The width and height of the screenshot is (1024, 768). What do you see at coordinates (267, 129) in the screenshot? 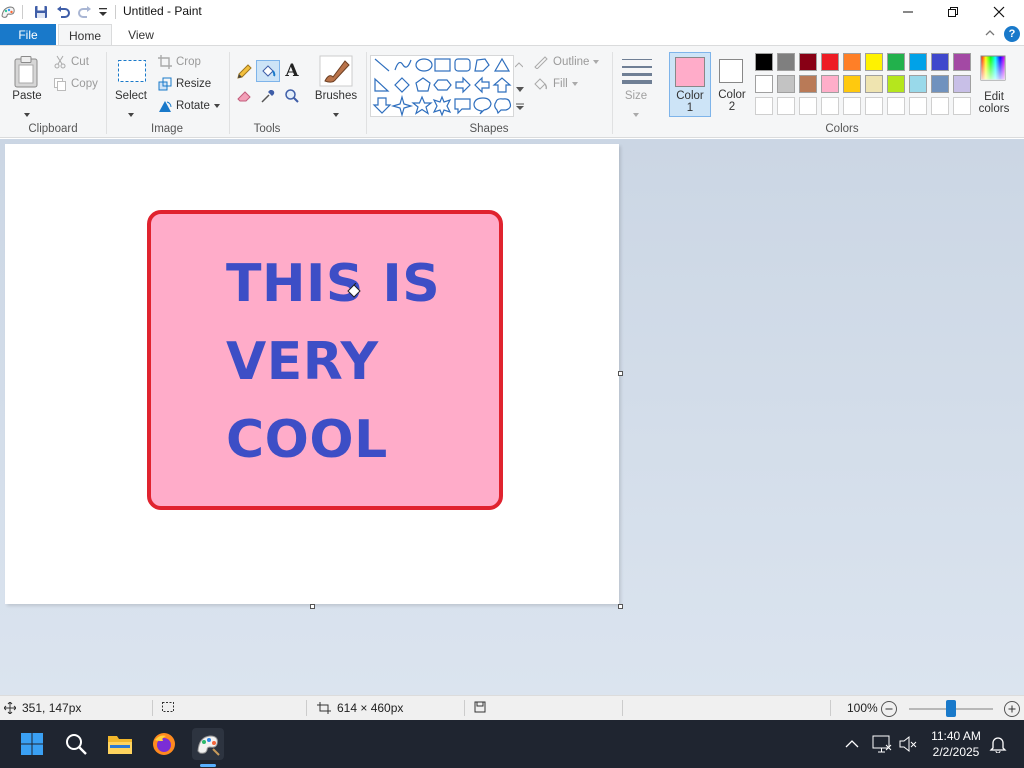
I see `tools-group-label: Tools` at bounding box center [267, 129].